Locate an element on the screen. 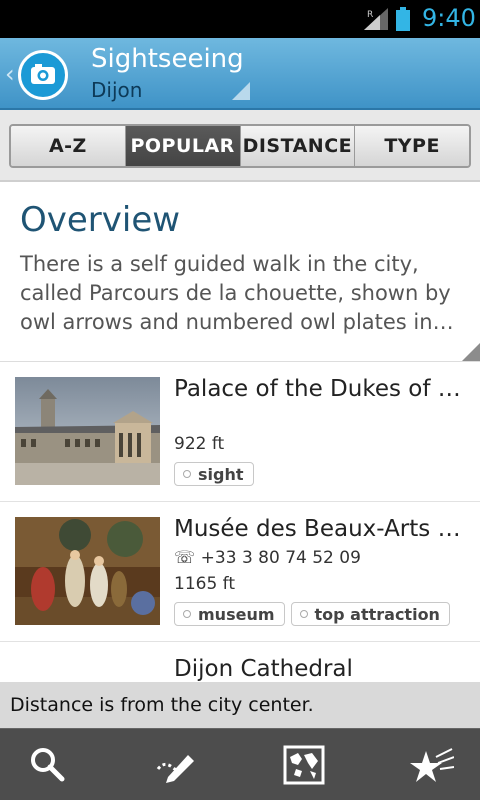  edit-path-icon is located at coordinates (176, 765).